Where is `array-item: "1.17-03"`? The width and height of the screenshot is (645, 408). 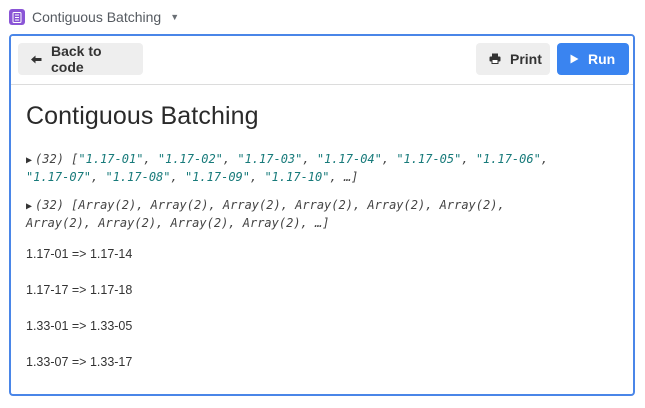
array-item: "1.17-03" is located at coordinates (270, 159).